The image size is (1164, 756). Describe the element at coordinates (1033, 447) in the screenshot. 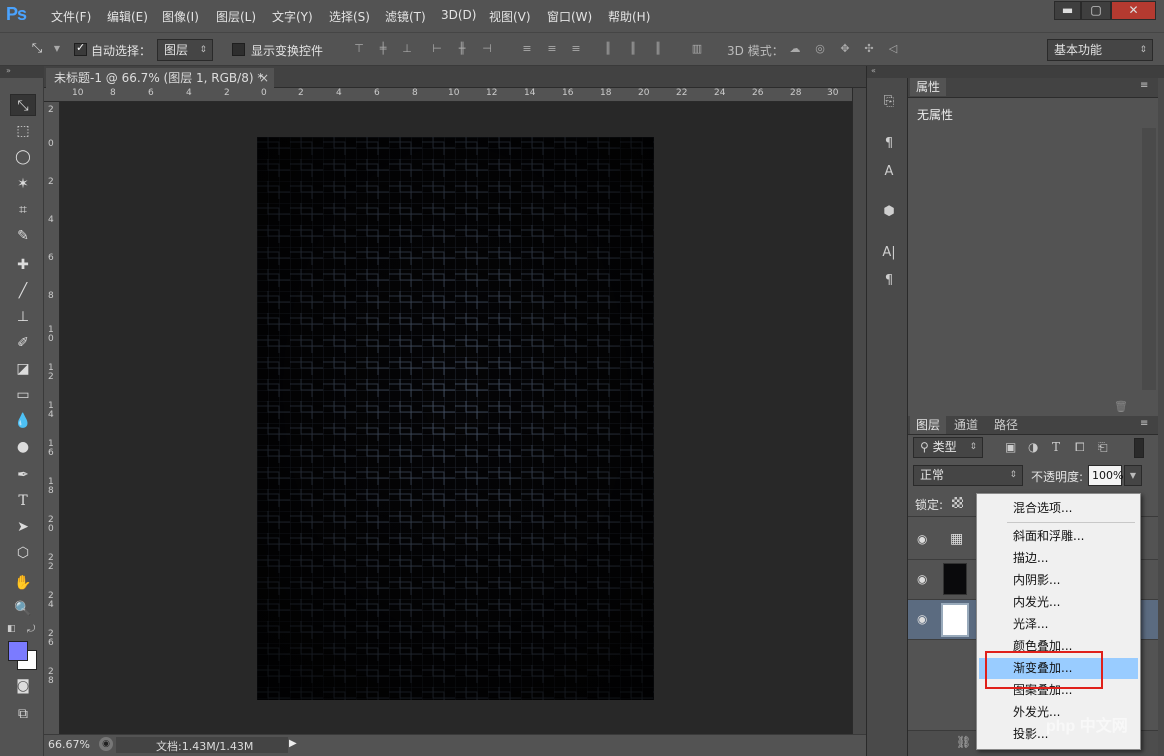

I see `filter-adjustment-icon: ◑` at that location.